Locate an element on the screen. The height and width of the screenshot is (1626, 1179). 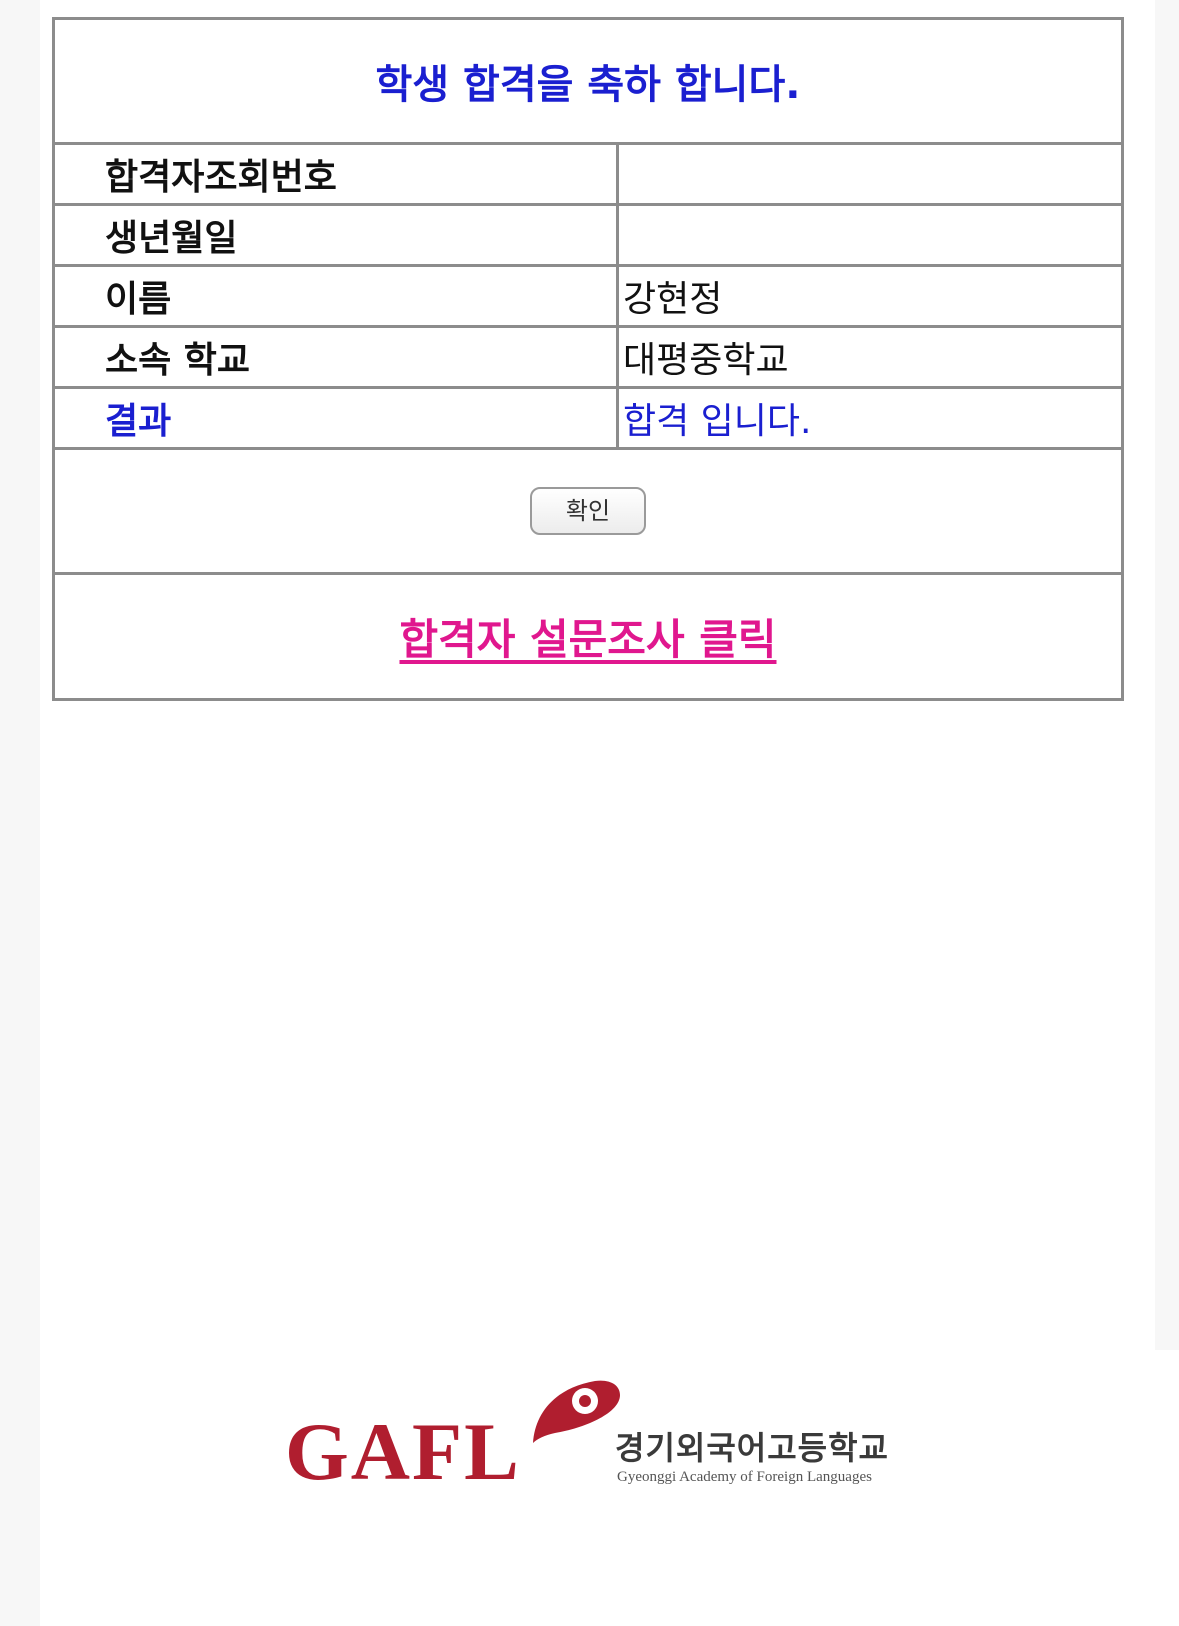
button-row: 확인 is located at coordinates (588, 511).